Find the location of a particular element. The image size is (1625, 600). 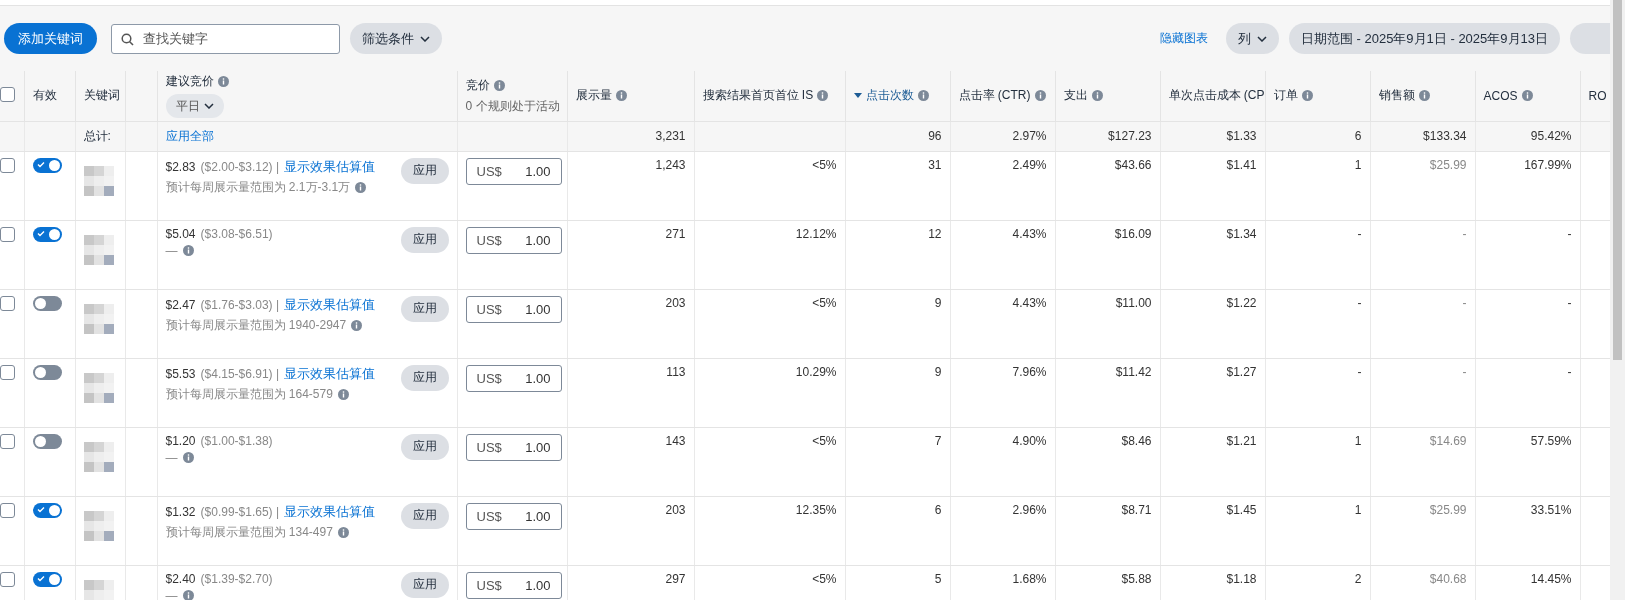

column-header: 建议竞价 is located at coordinates (189, 82).